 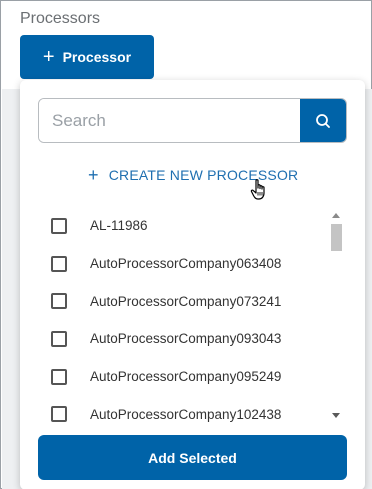 I want to click on add-selected-button: Add Selected, so click(x=192, y=457).